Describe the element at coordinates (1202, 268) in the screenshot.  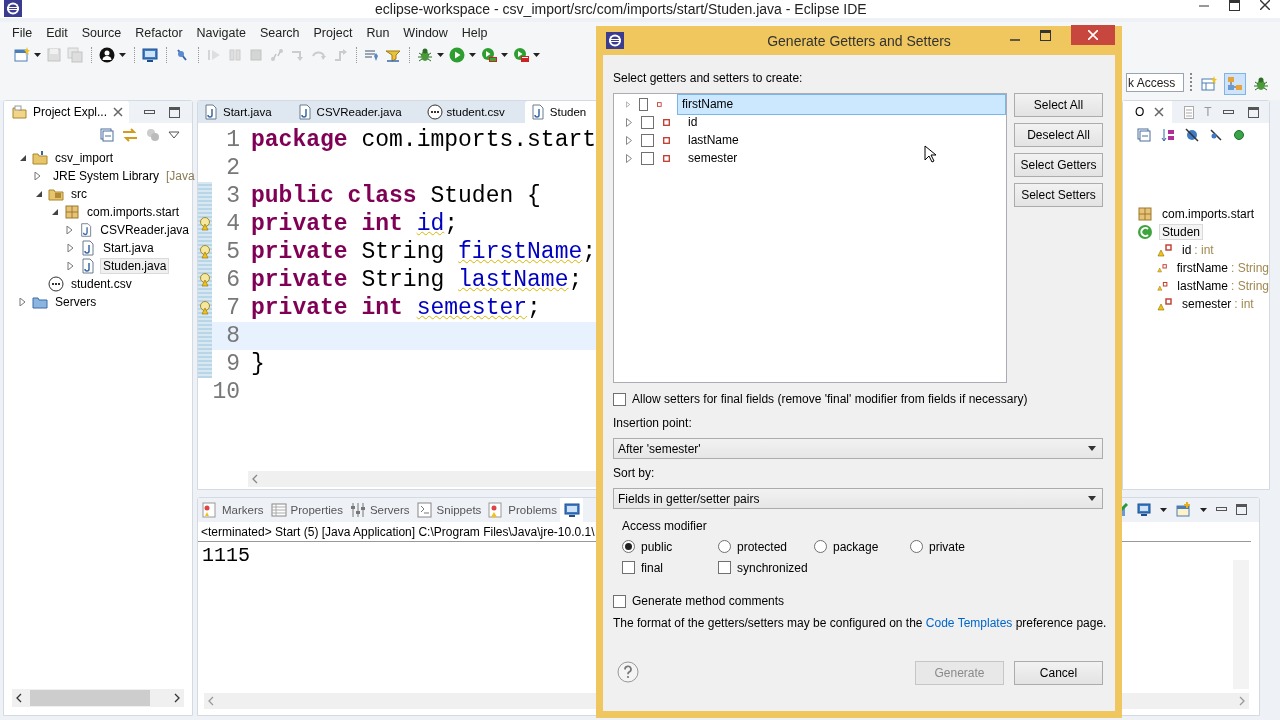
I see `outline-item: firstName` at that location.